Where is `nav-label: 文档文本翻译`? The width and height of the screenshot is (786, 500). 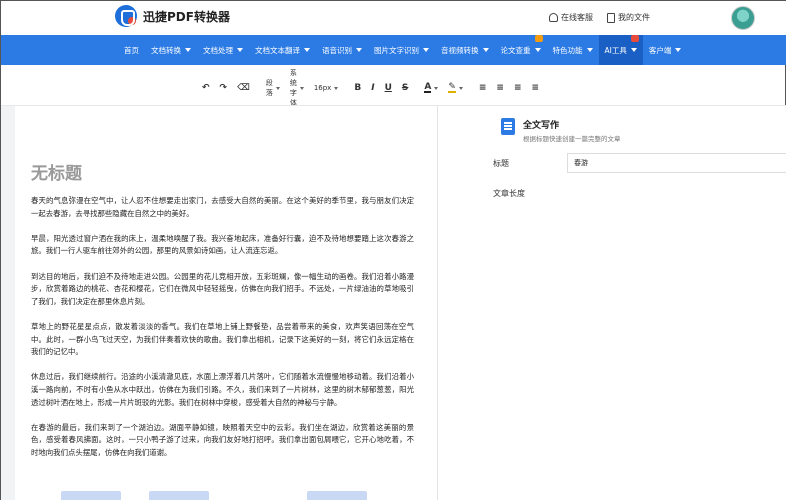
nav-label: 文档文本翻译 is located at coordinates (277, 50).